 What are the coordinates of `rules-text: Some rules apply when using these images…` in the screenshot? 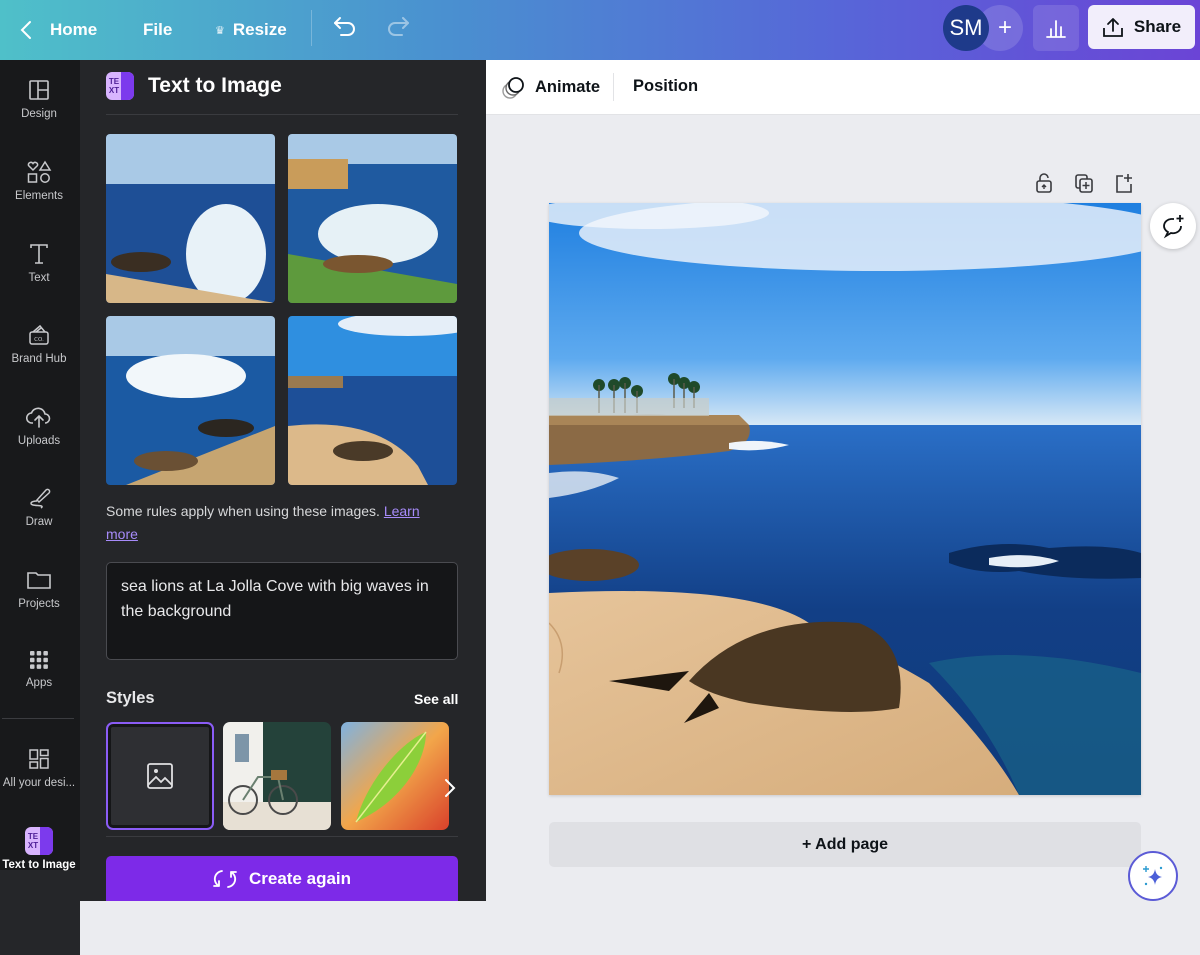 It's located at (245, 511).